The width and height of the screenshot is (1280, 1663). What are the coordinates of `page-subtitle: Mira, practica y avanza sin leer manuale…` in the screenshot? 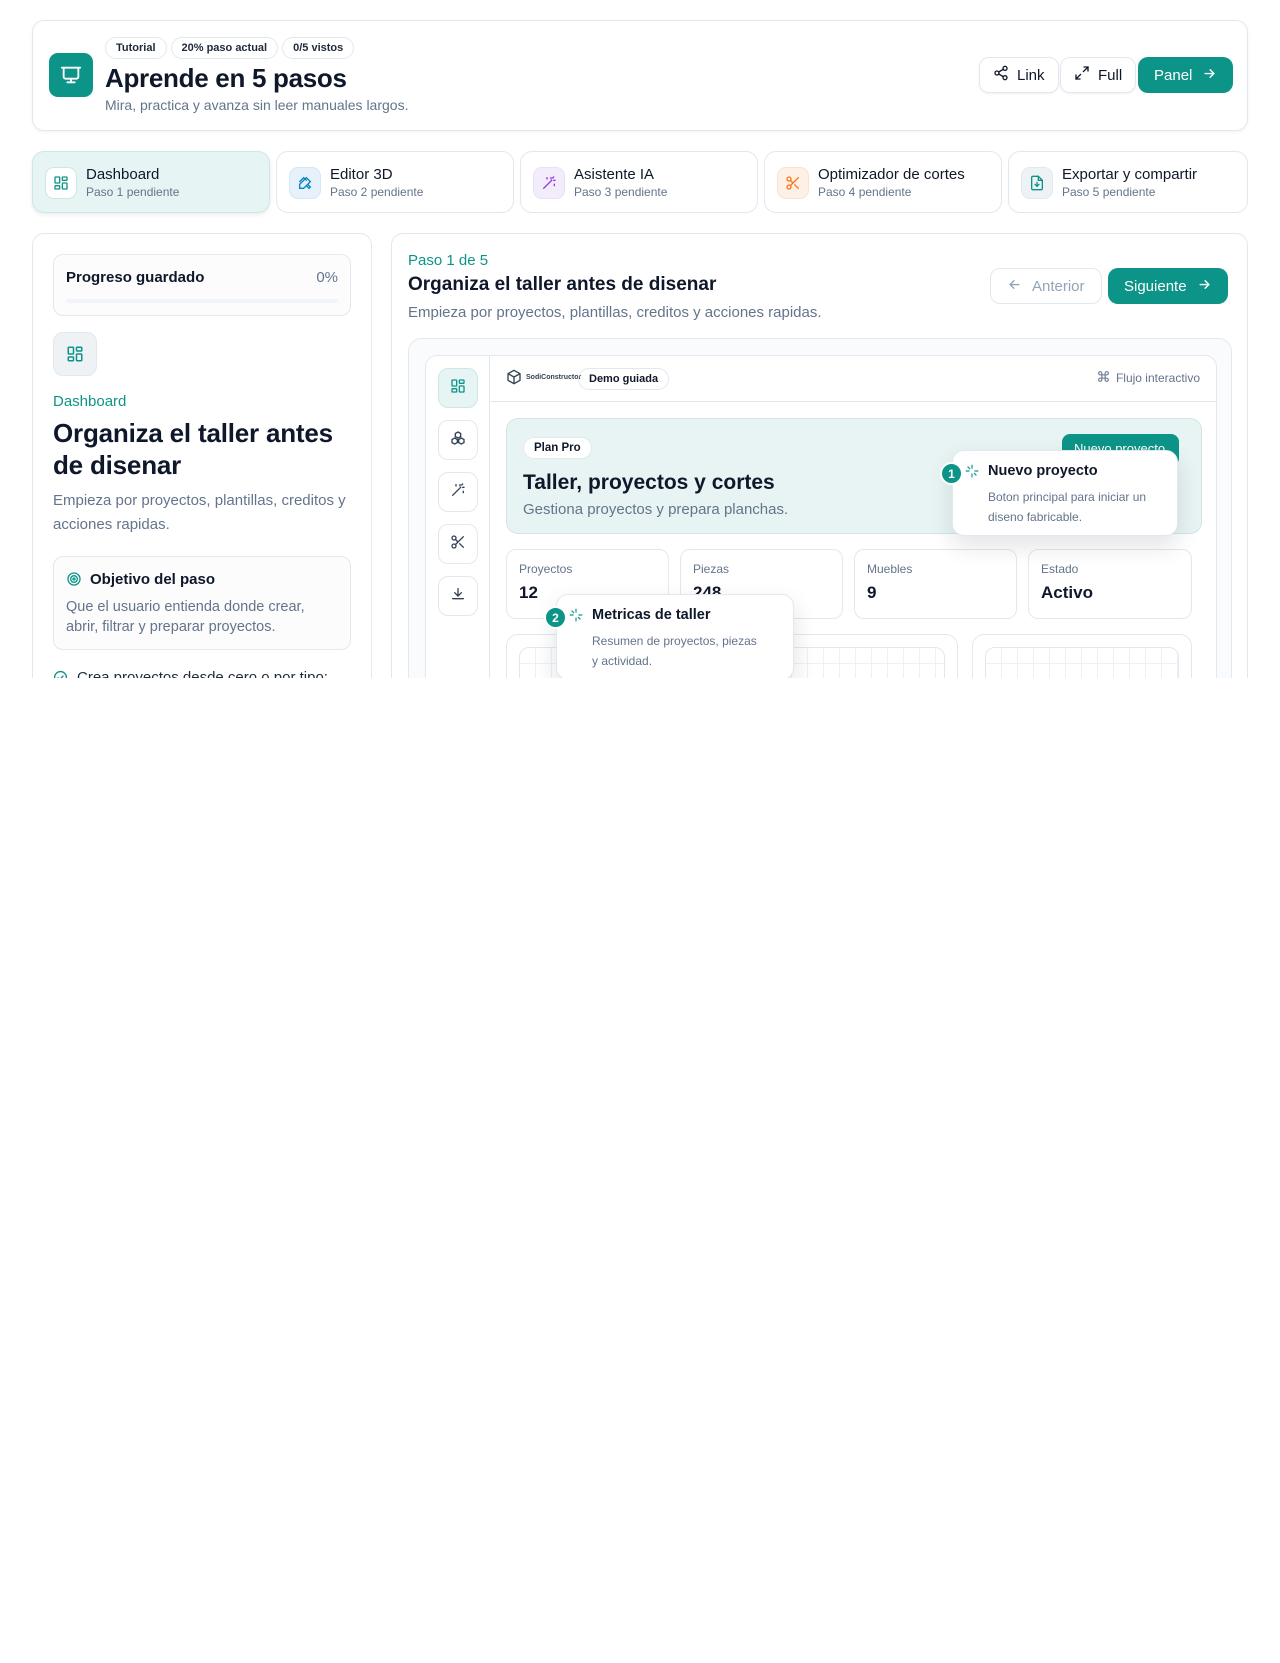 It's located at (257, 105).